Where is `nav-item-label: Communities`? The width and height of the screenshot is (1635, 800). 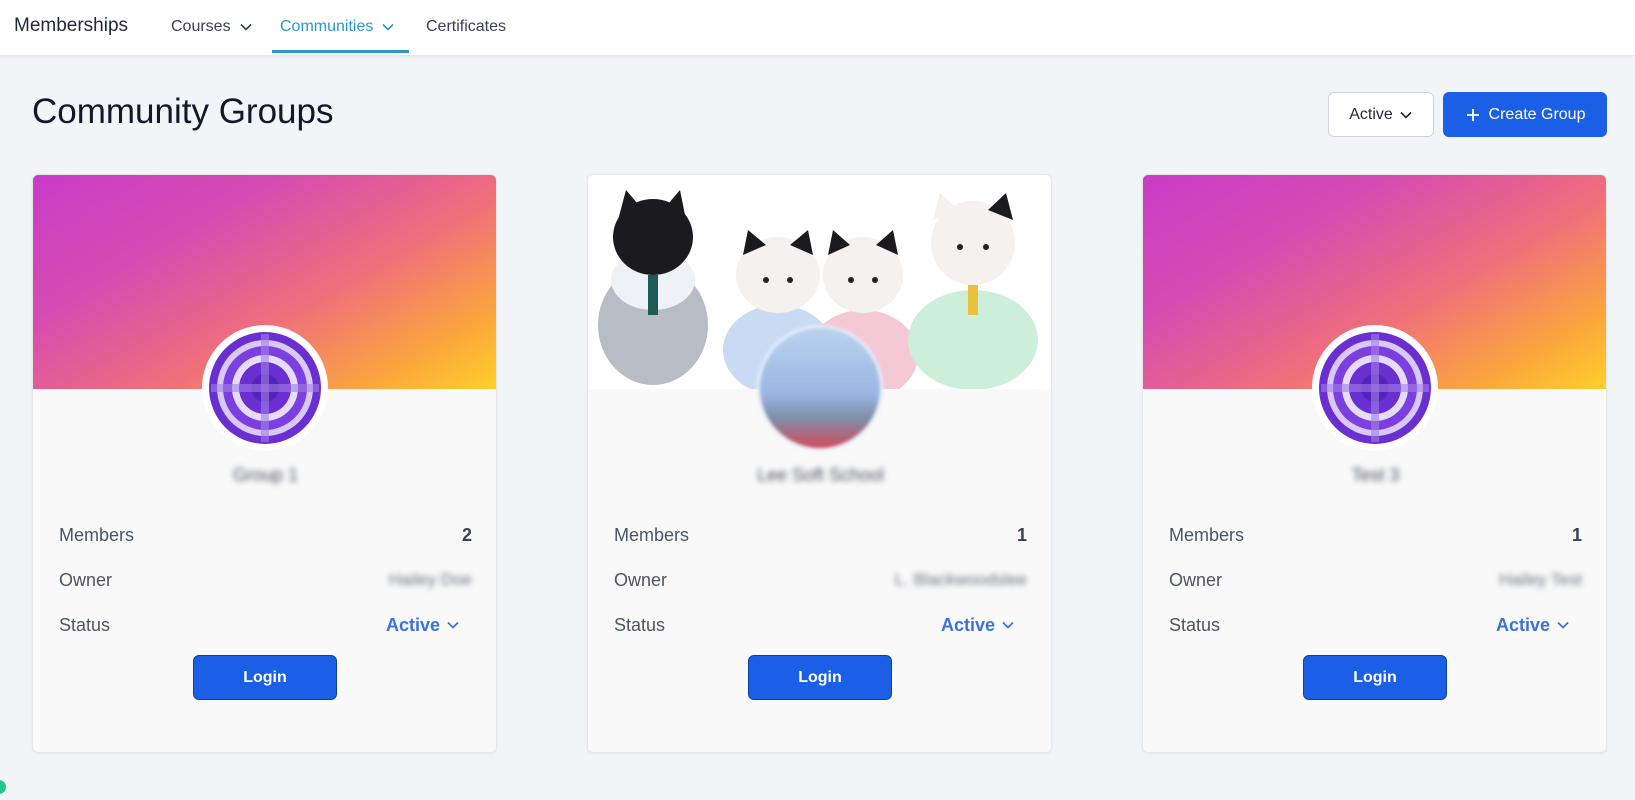
nav-item-label: Communities is located at coordinates (327, 26).